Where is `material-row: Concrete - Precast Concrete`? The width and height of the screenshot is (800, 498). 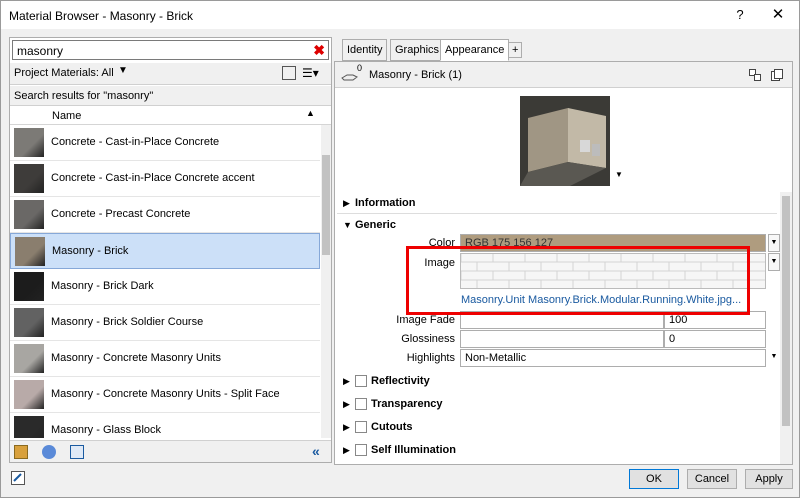
material-row: Concrete - Precast Concrete is located at coordinates (165, 215).